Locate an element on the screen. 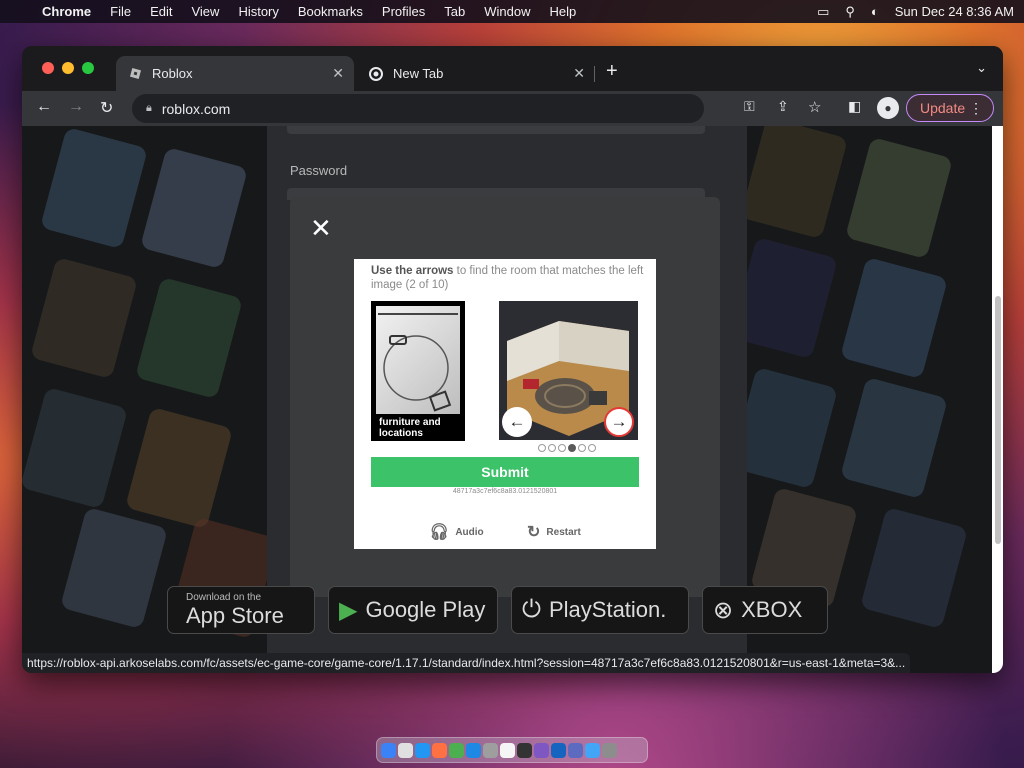 This screenshot has height=768, width=1024. menu-help: Help is located at coordinates (563, 11).